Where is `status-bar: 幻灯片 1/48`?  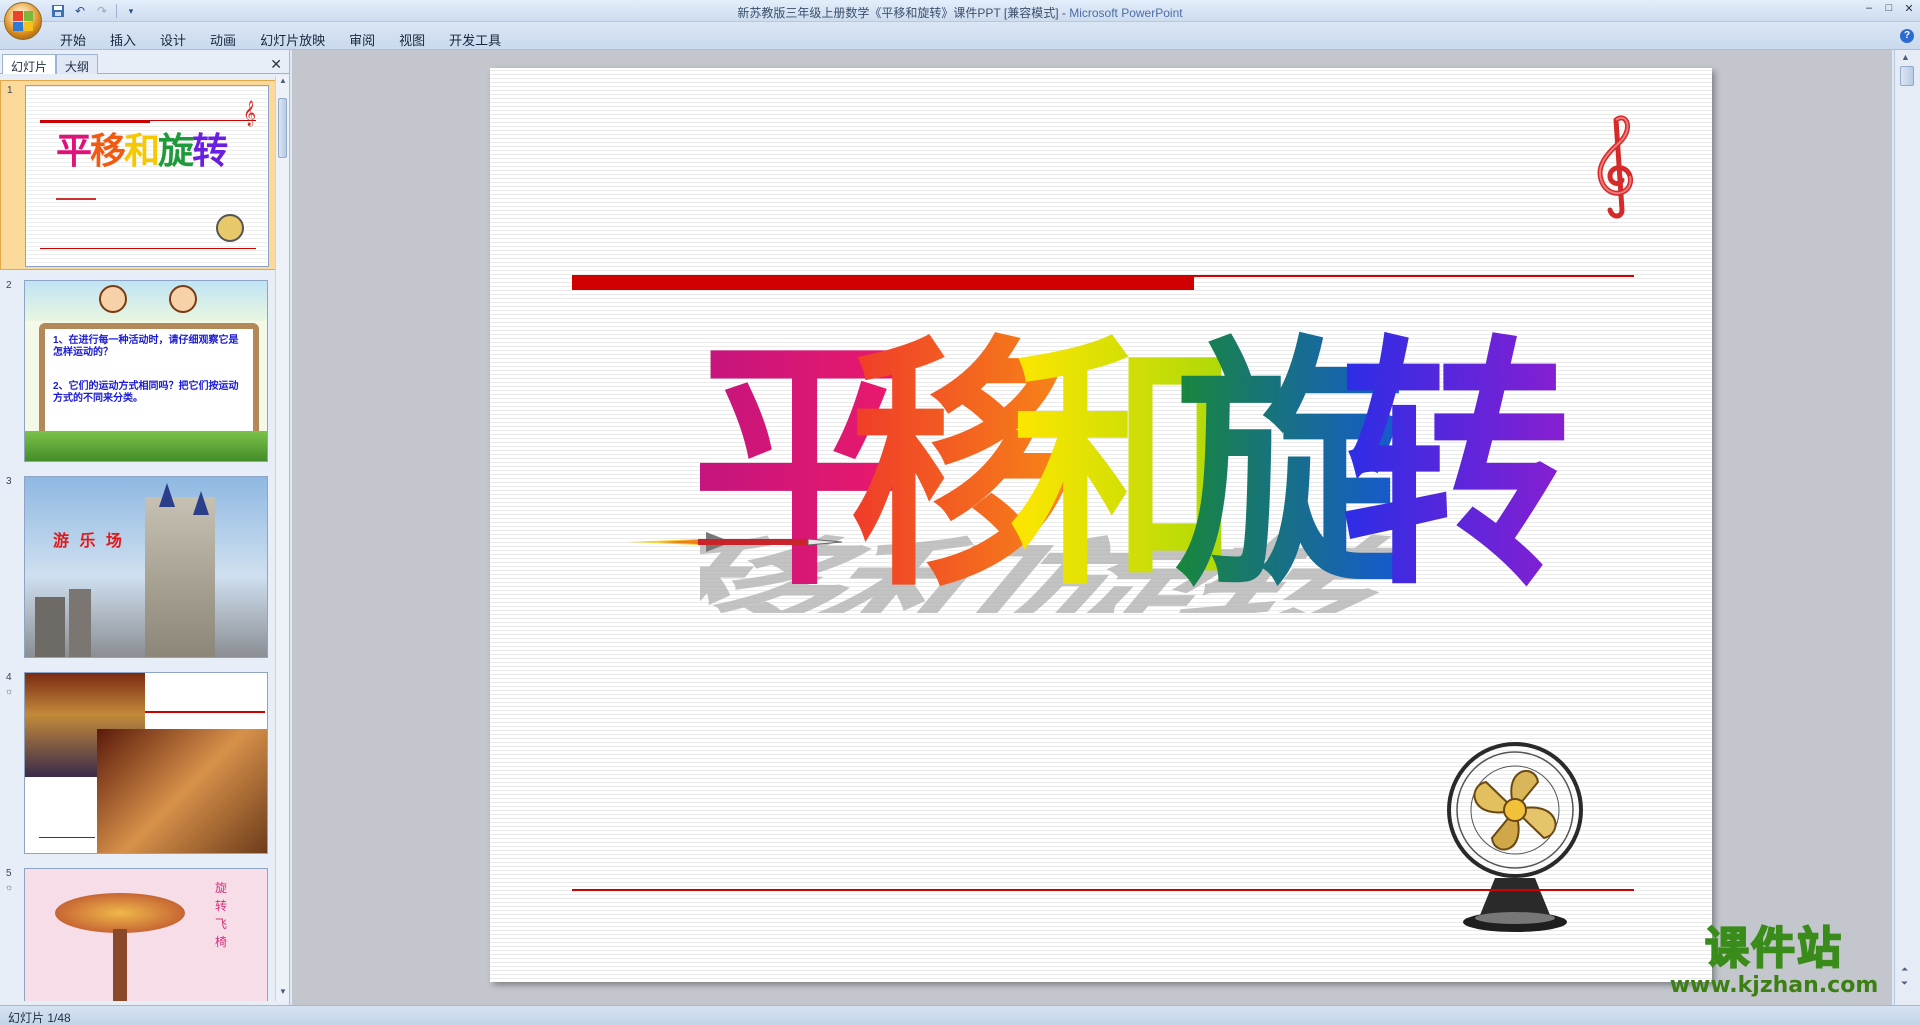 status-bar: 幻灯片 1/48 is located at coordinates (960, 1015).